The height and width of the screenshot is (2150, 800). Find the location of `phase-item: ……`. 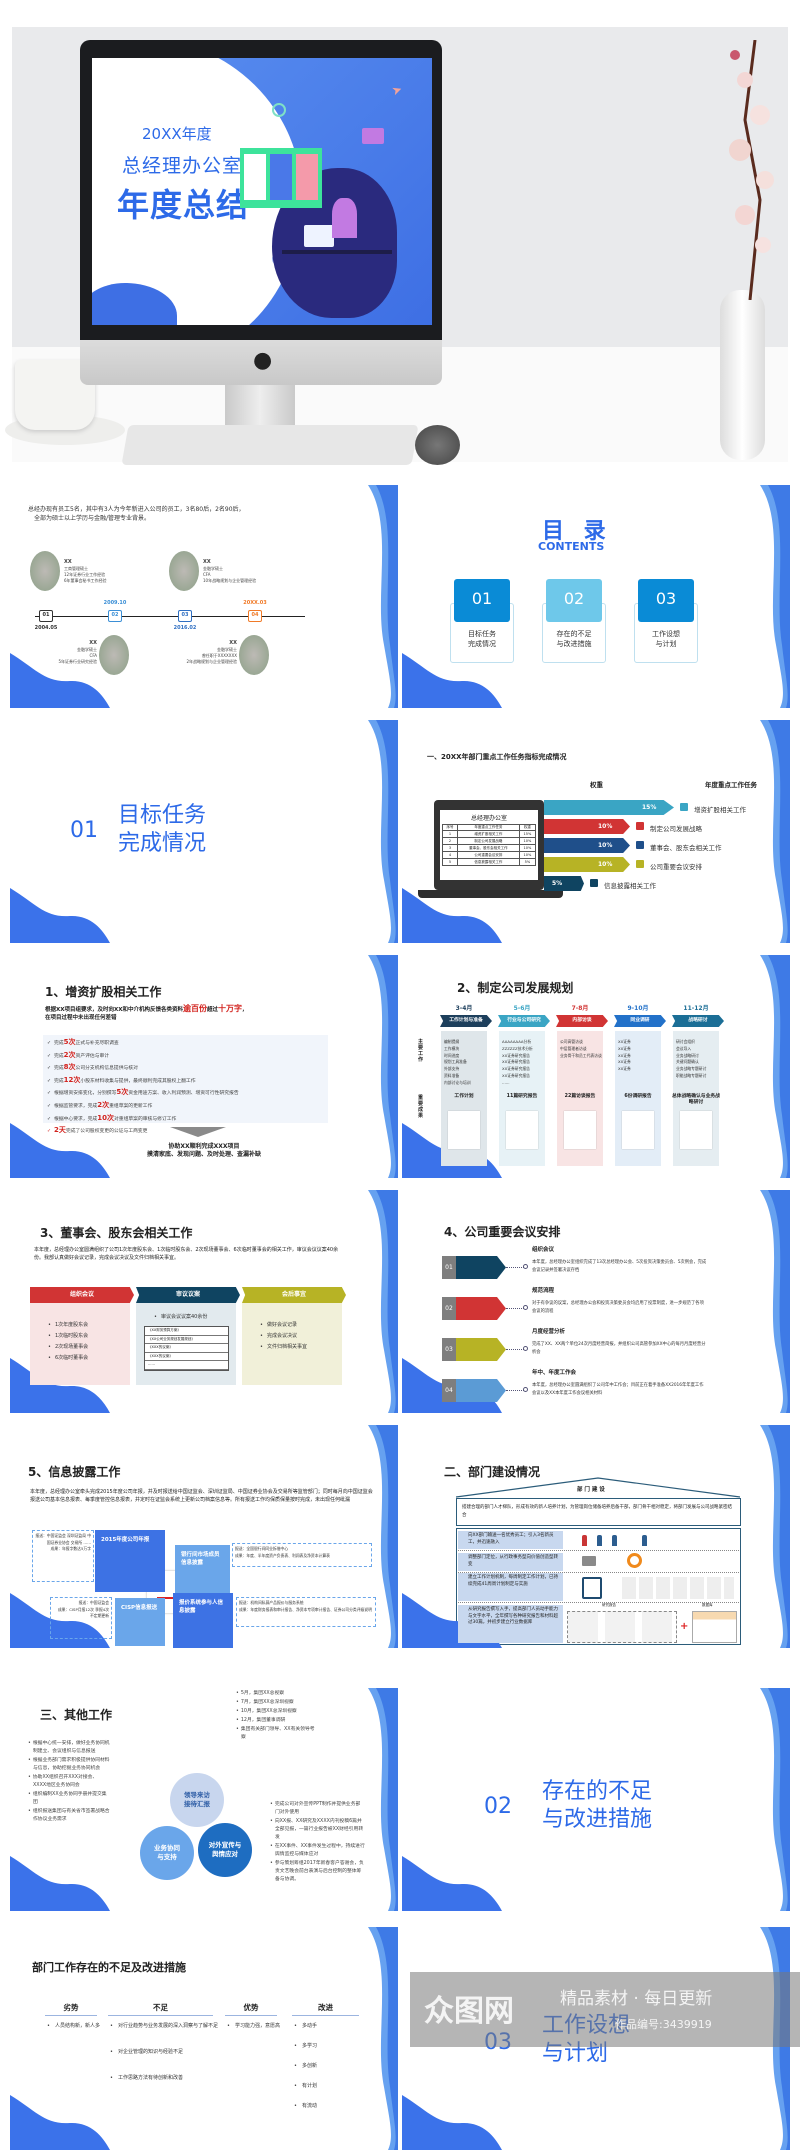

phase-item: …… is located at coordinates (506, 1082).